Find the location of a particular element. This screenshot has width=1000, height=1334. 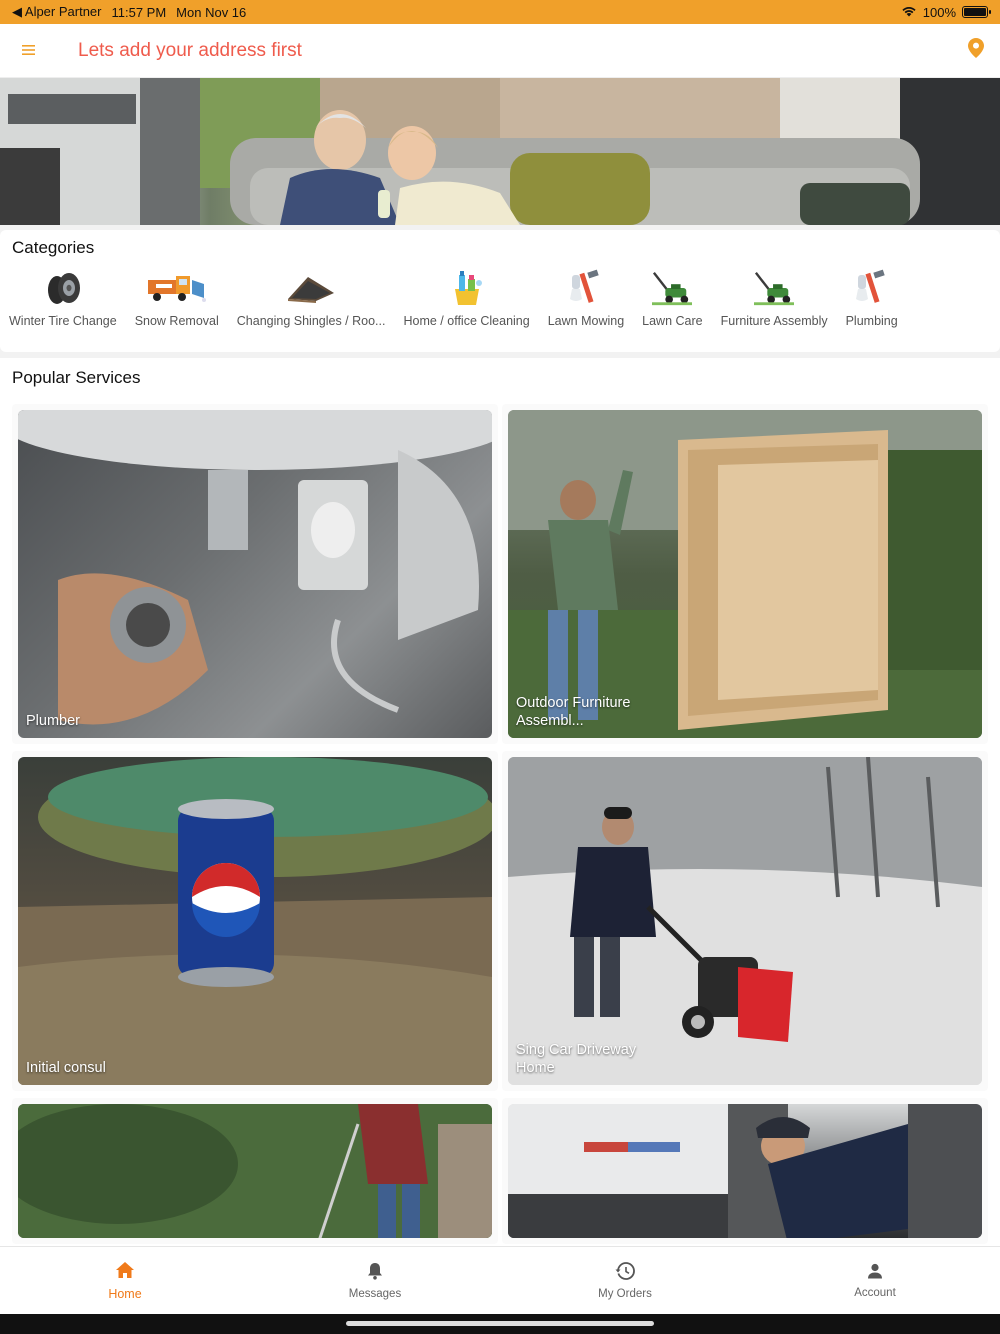

tab-my-orders: My Orders is located at coordinates (625, 1280).